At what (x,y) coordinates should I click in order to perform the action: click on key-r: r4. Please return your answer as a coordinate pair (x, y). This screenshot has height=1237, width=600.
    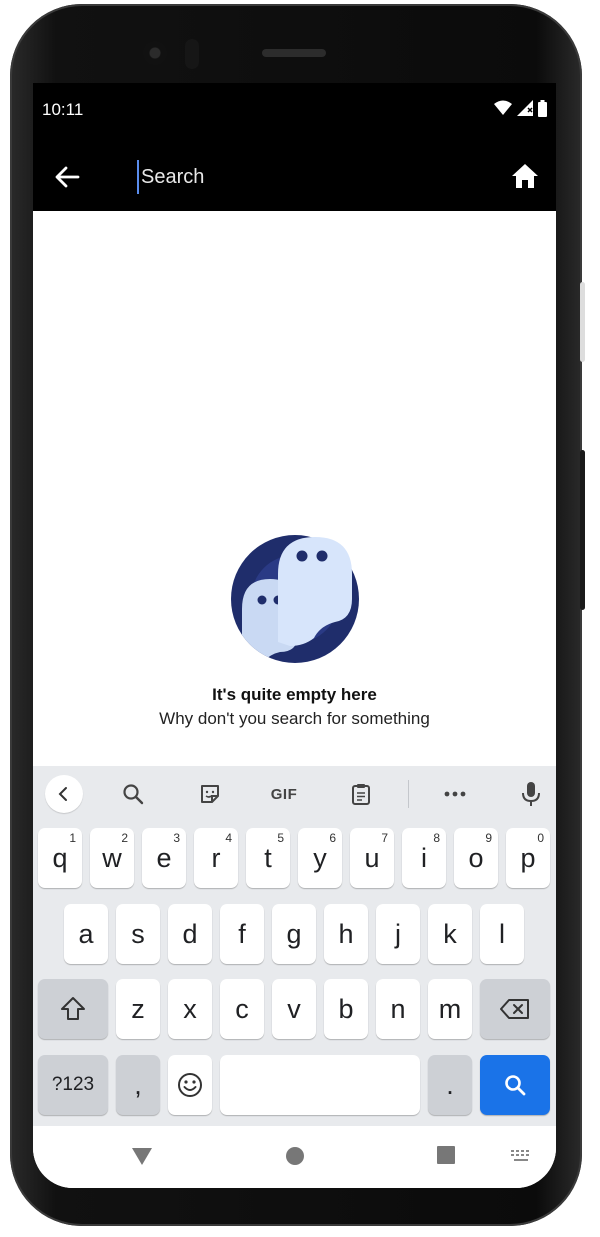
    Looking at the image, I should click on (216, 858).